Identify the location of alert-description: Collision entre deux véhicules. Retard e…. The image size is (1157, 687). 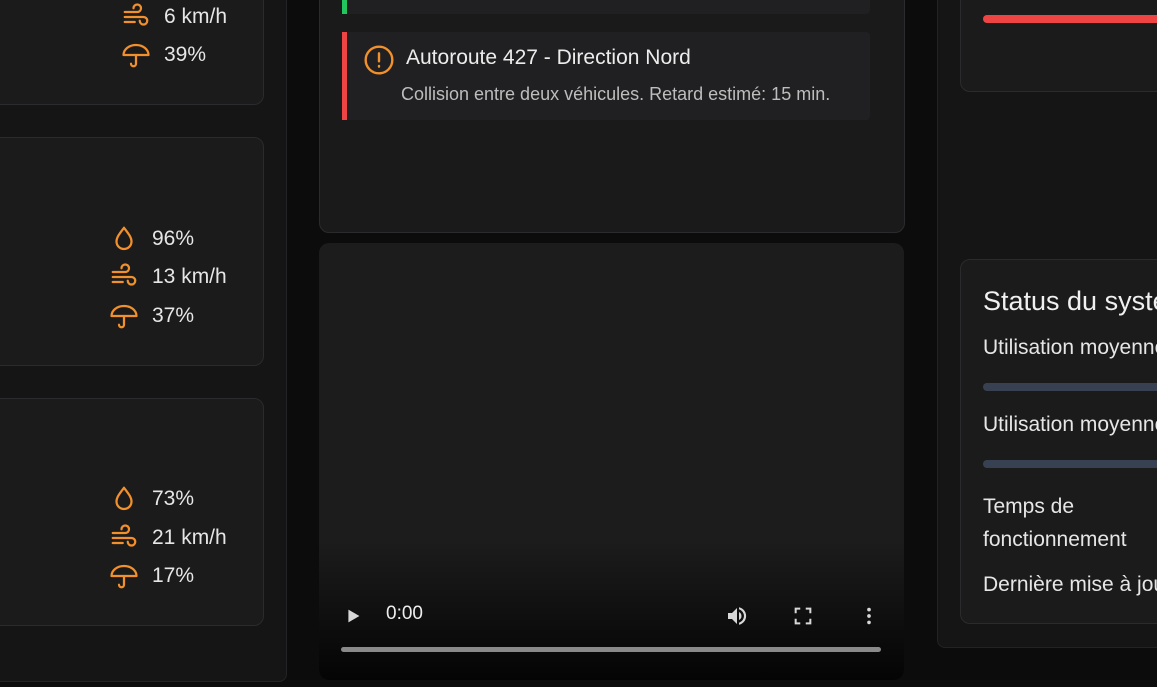
(616, 94).